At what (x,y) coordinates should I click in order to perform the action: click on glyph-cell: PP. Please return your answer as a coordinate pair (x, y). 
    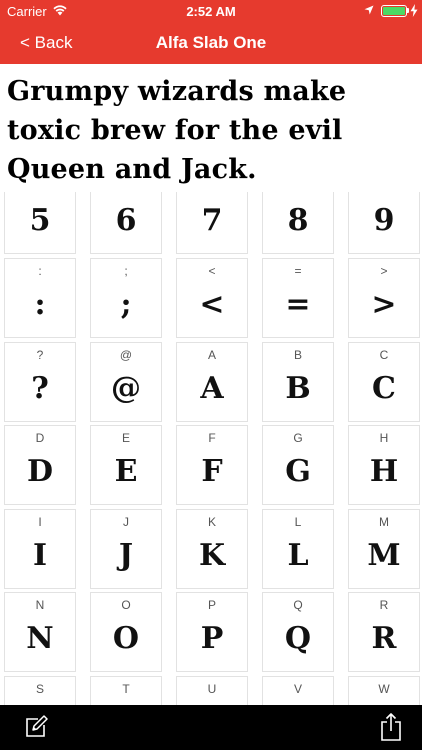
    Looking at the image, I should click on (212, 632).